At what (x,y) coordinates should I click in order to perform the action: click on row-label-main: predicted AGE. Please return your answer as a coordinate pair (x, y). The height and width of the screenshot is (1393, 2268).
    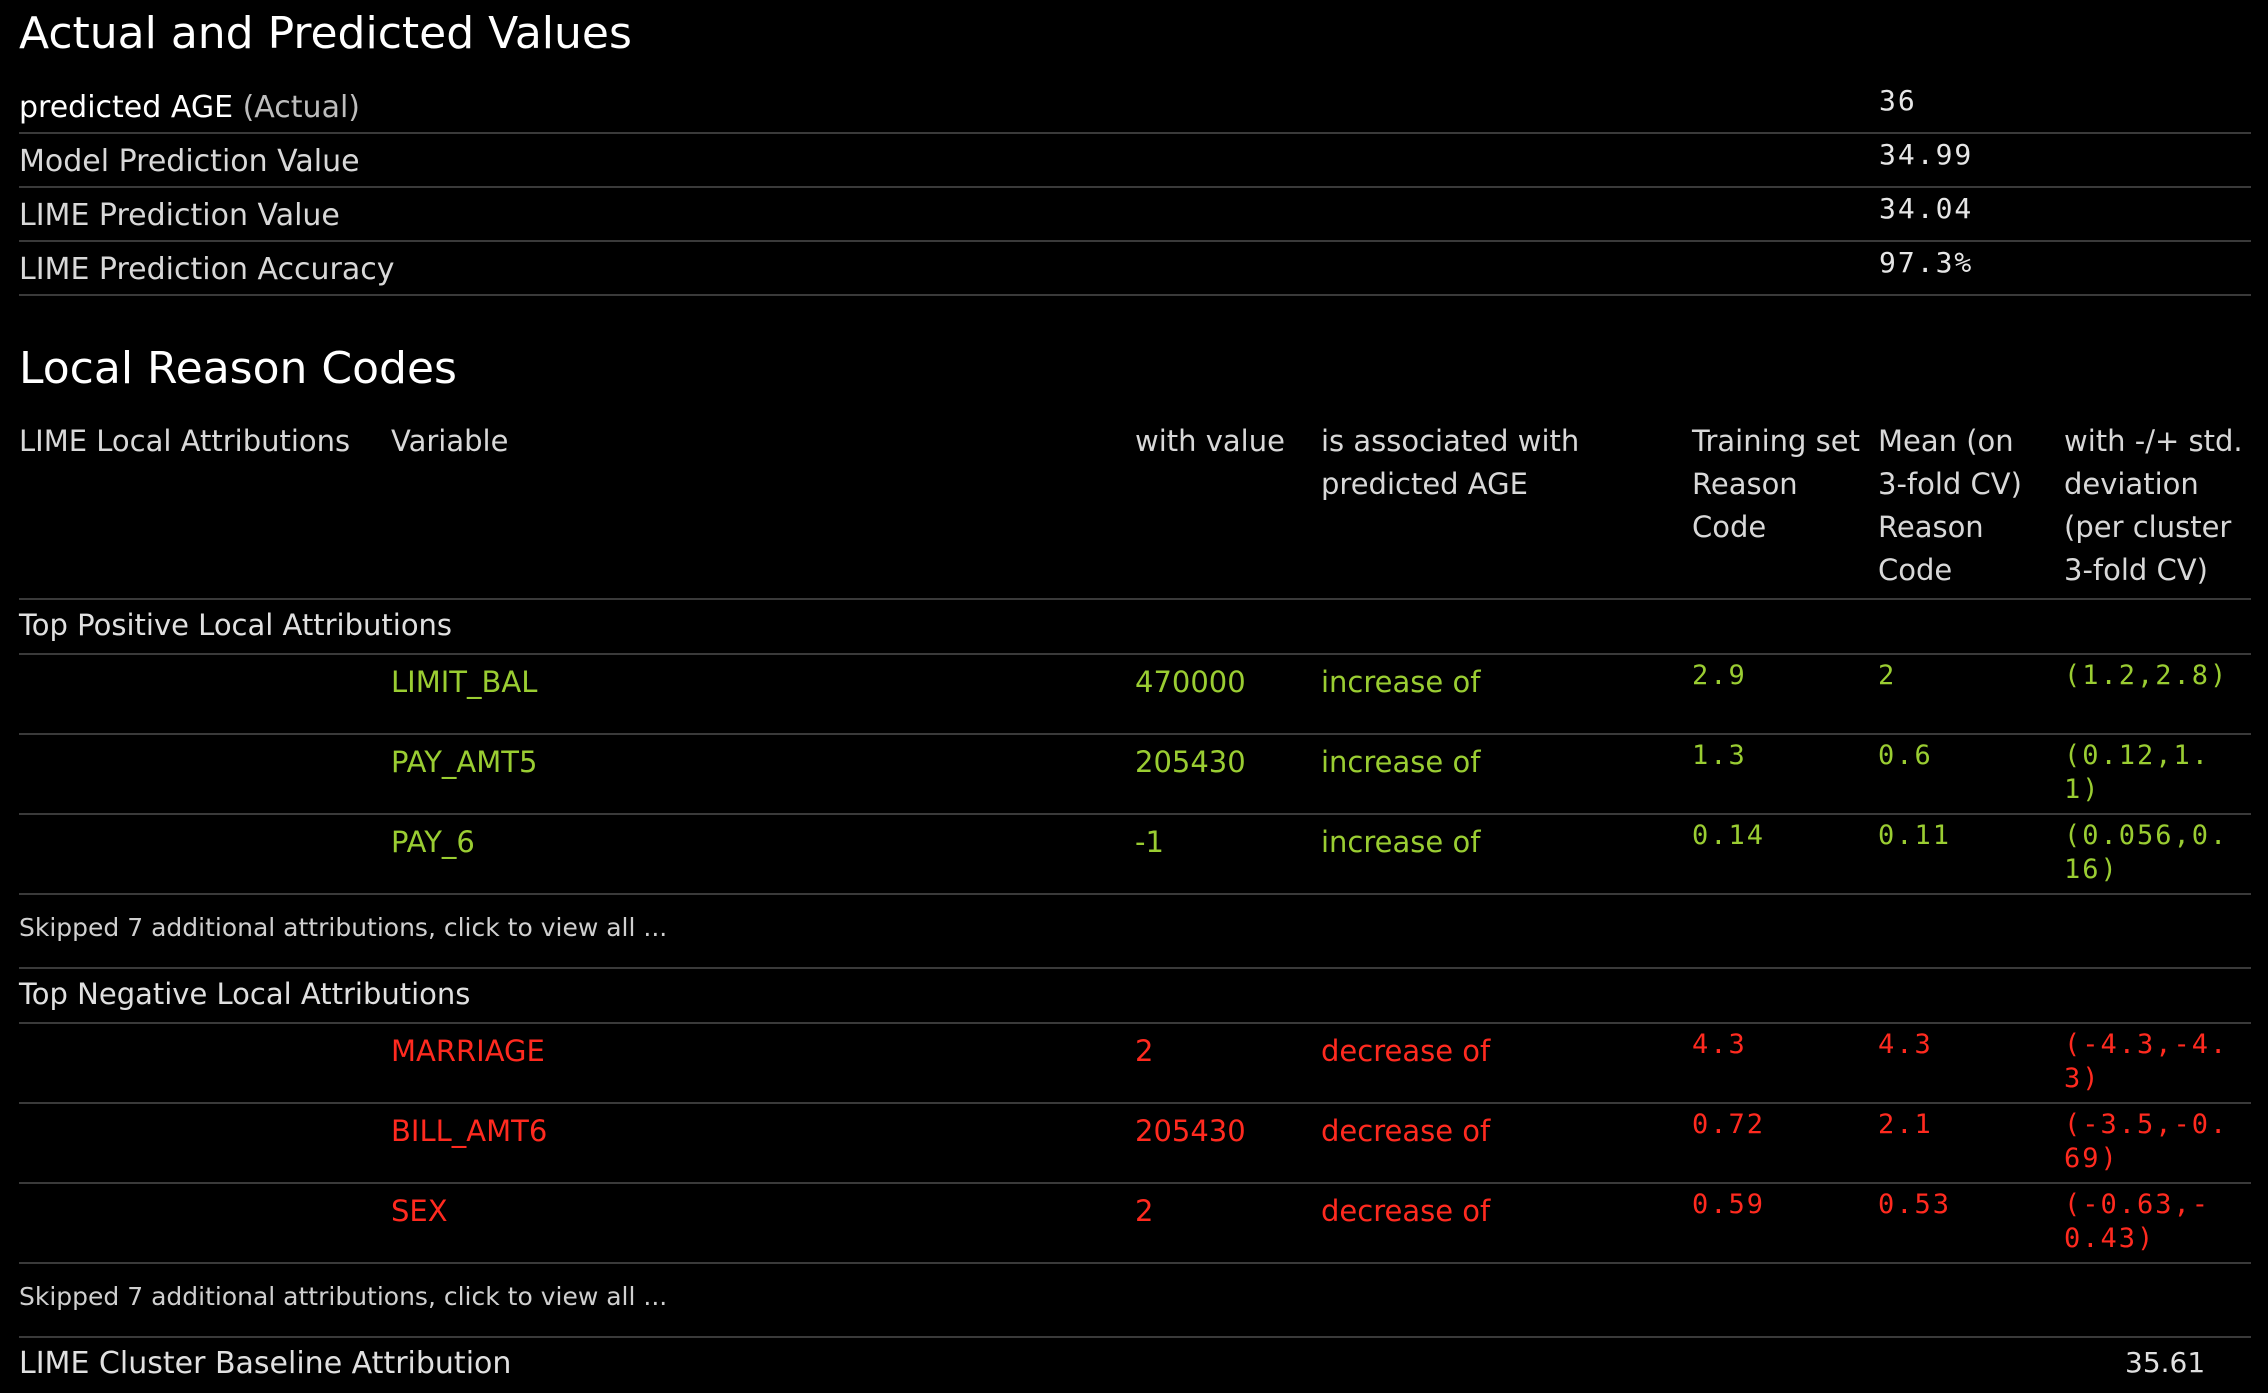
    Looking at the image, I should click on (126, 107).